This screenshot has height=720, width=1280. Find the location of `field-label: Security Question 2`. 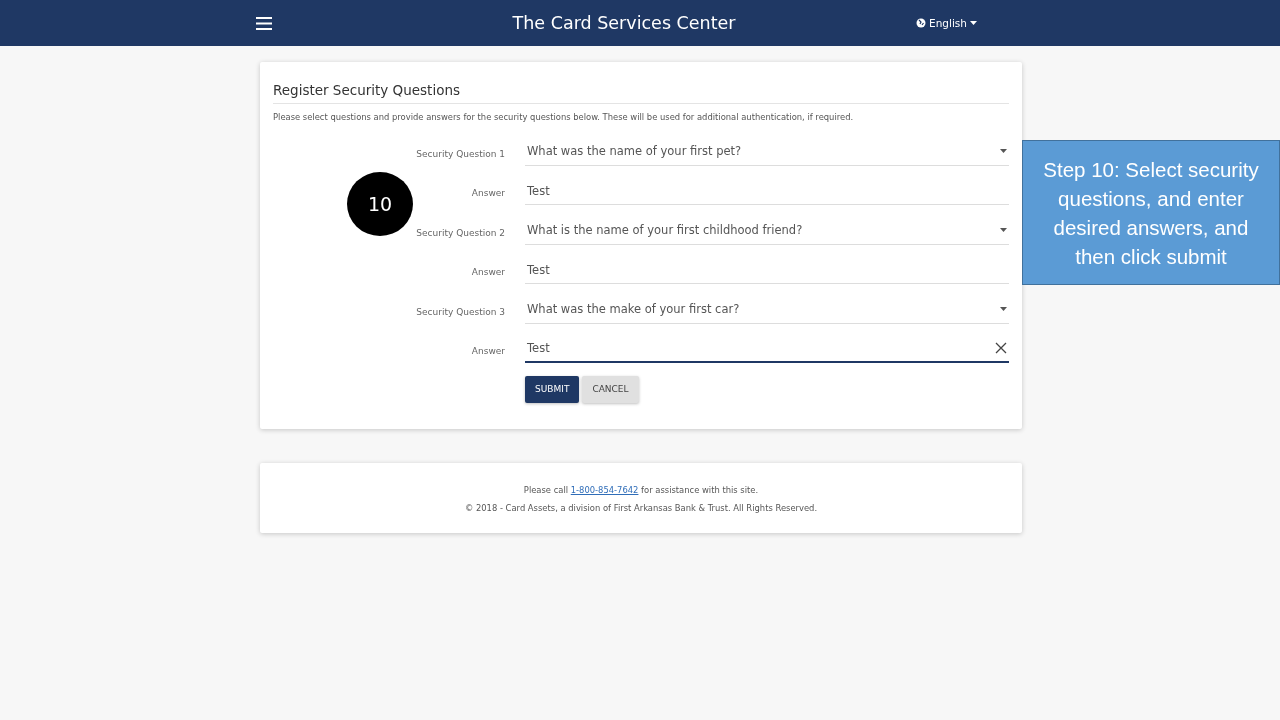

field-label: Security Question 2 is located at coordinates (460, 232).